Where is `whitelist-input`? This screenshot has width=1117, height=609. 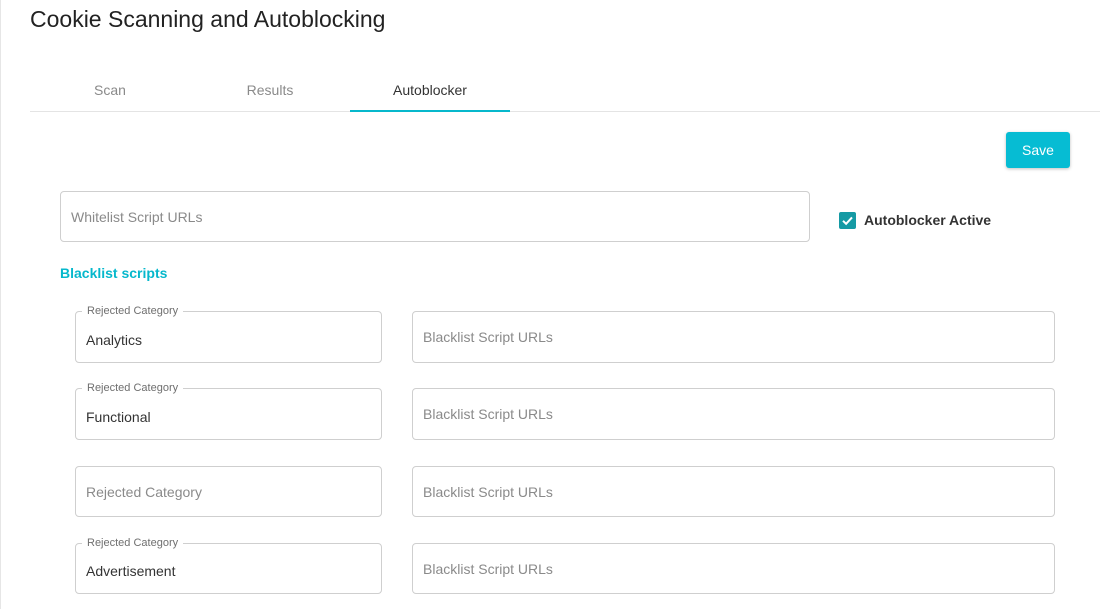
whitelist-input is located at coordinates (435, 216).